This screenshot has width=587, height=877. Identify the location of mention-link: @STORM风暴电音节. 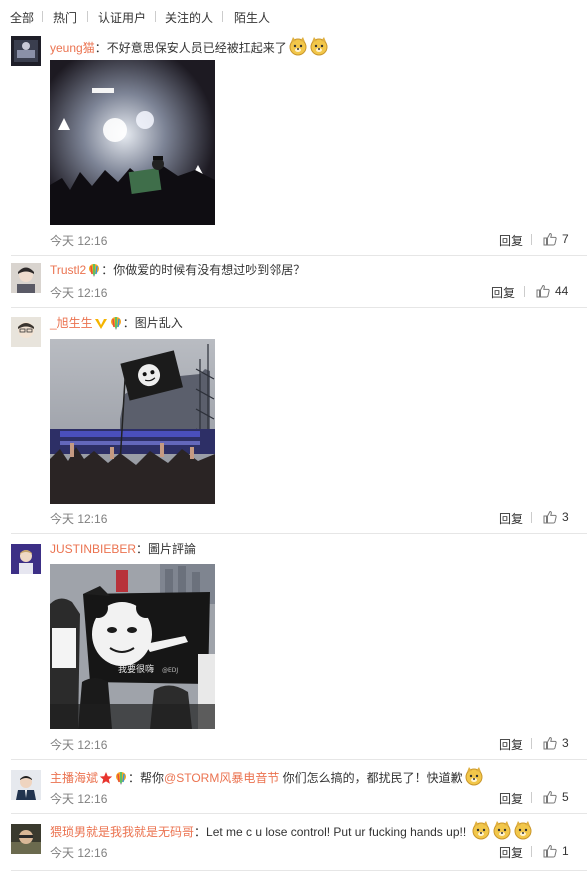
(221, 778).